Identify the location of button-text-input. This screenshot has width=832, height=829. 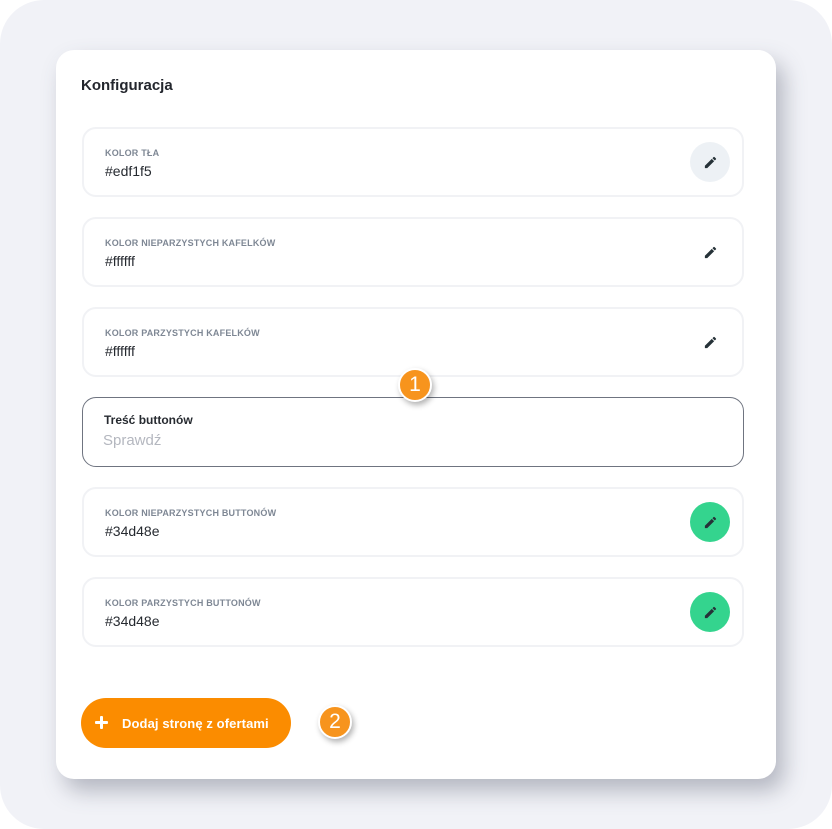
(303, 440).